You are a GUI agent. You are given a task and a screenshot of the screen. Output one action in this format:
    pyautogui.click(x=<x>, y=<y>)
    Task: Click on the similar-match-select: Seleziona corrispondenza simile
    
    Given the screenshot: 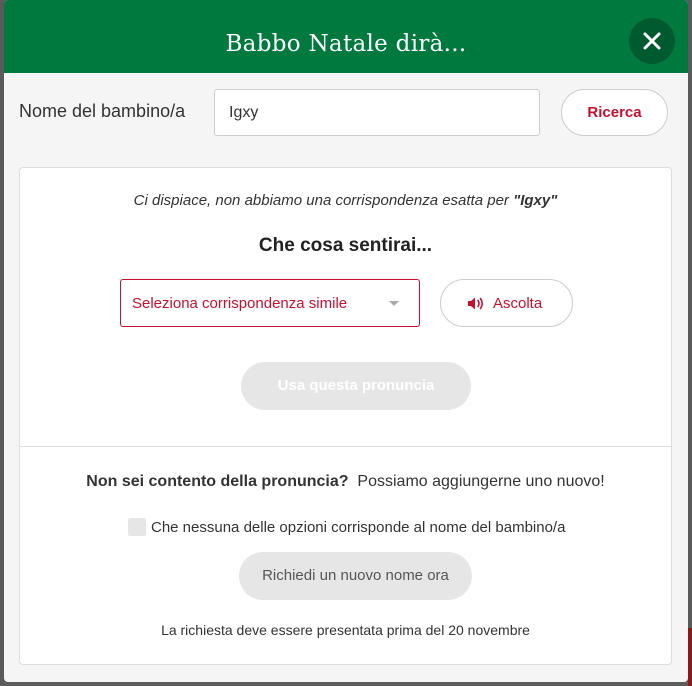 What is the action you would take?
    pyautogui.click(x=270, y=303)
    